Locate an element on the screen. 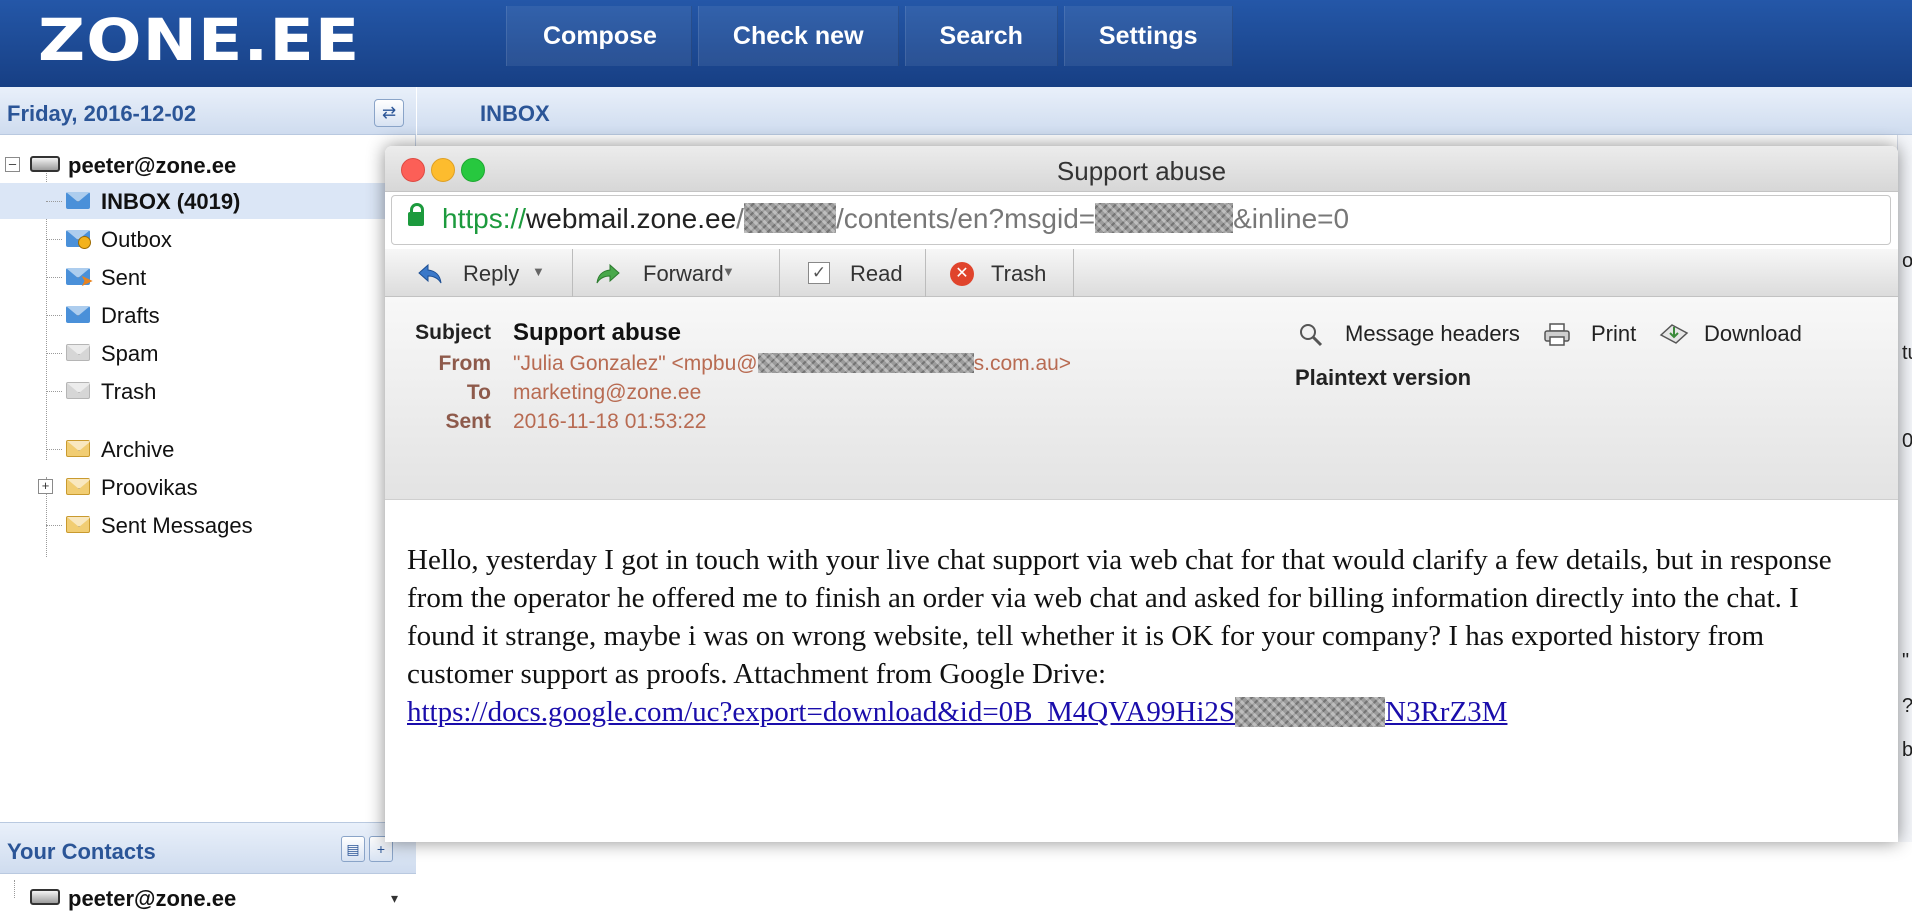 This screenshot has width=1912, height=916. url-scheme: https:// is located at coordinates (484, 218).